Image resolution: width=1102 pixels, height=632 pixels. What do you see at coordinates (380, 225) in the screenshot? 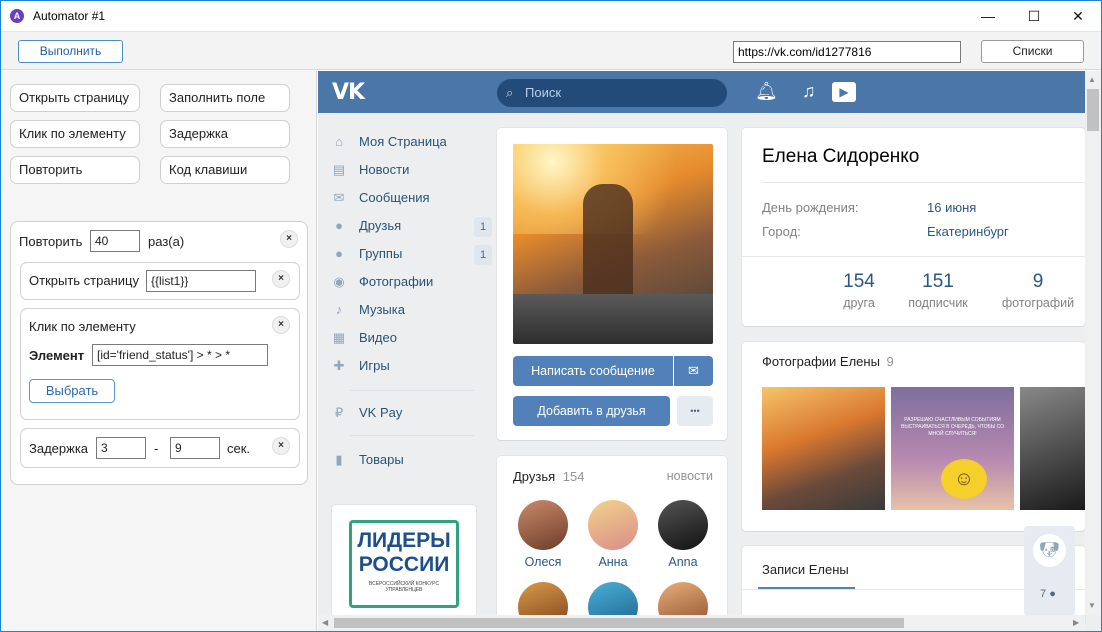
I see `sidebar-item-label: Друзья` at bounding box center [380, 225].